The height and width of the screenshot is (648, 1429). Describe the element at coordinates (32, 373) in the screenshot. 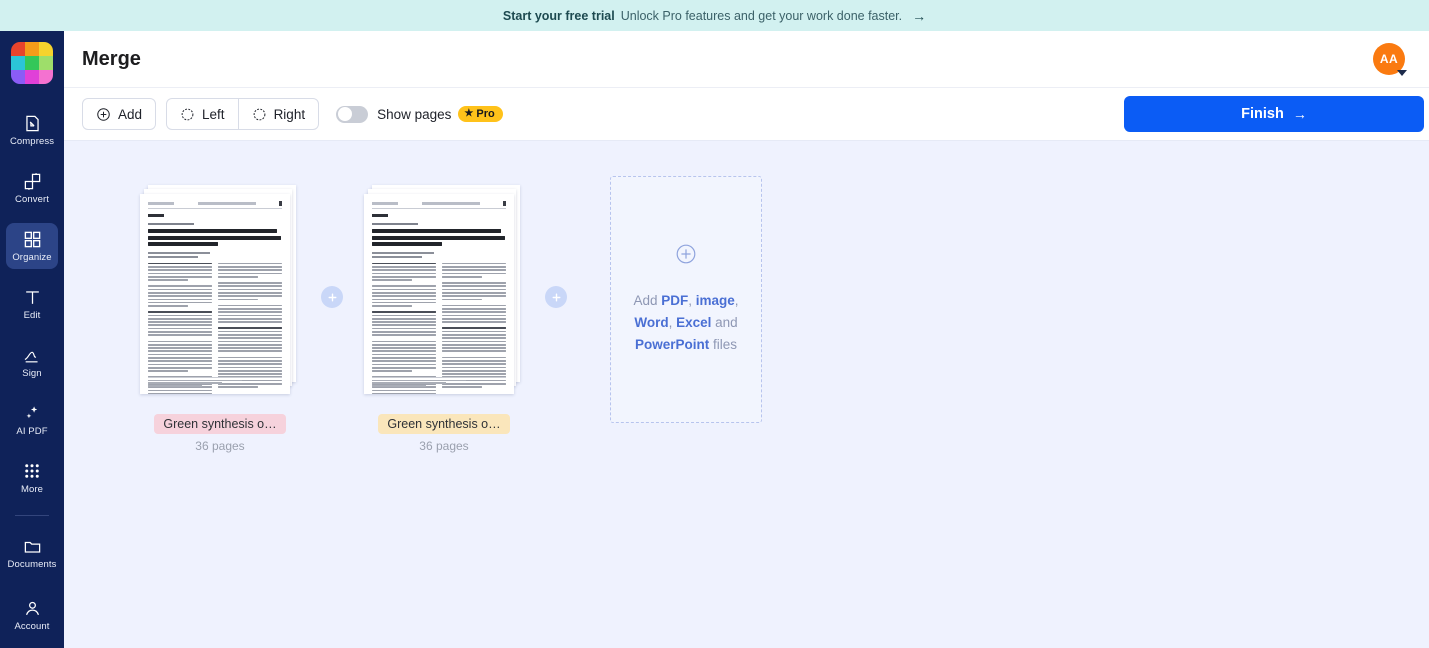

I see `sidebar-item-label: Sign` at that location.